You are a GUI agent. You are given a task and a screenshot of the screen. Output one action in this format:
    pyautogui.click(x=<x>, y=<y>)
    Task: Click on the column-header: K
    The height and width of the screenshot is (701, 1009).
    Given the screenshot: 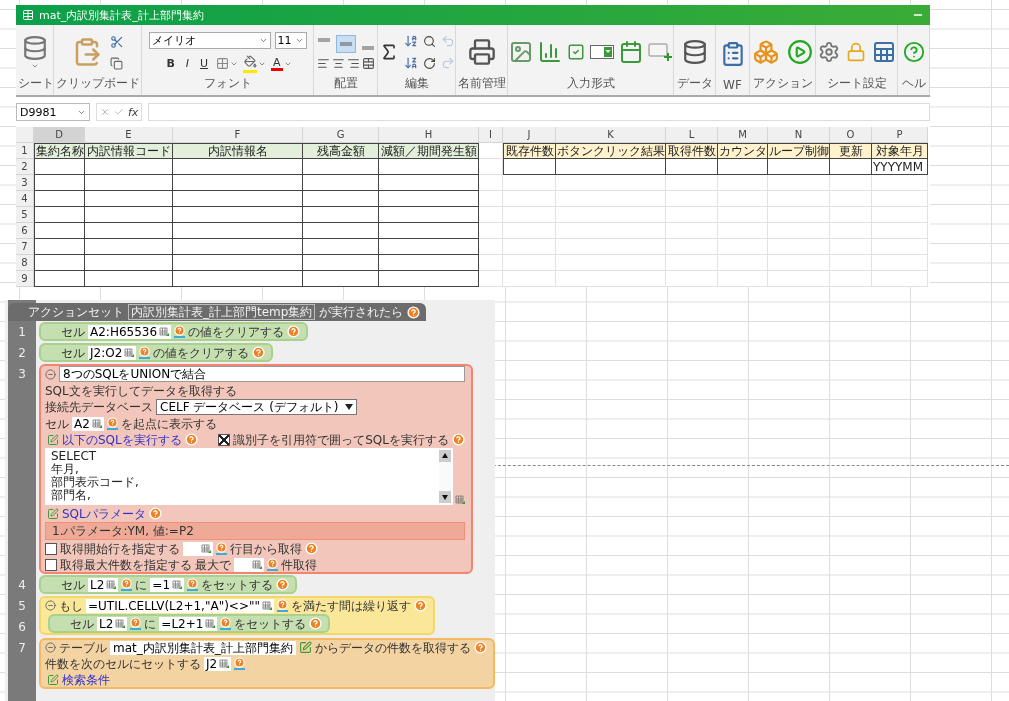 What is the action you would take?
    pyautogui.click(x=611, y=135)
    